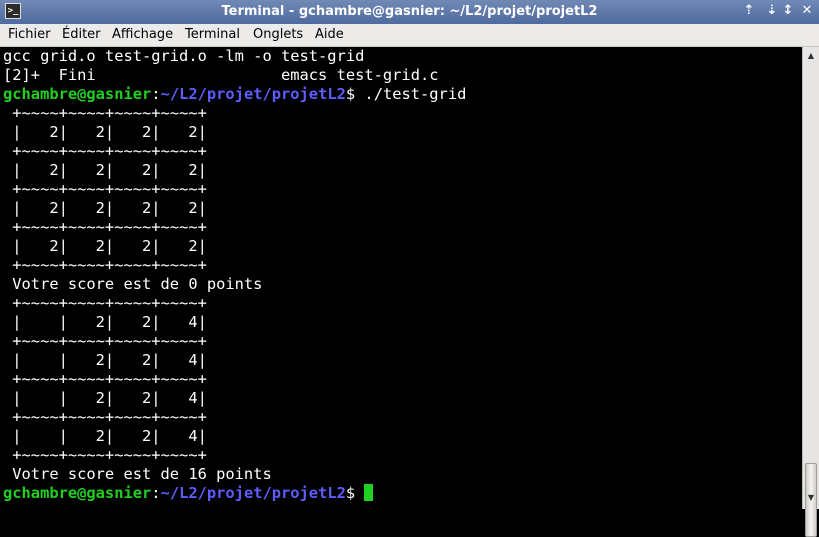  Describe the element at coordinates (772, 11) in the screenshot. I see `minimize-icon: ⇣` at that location.